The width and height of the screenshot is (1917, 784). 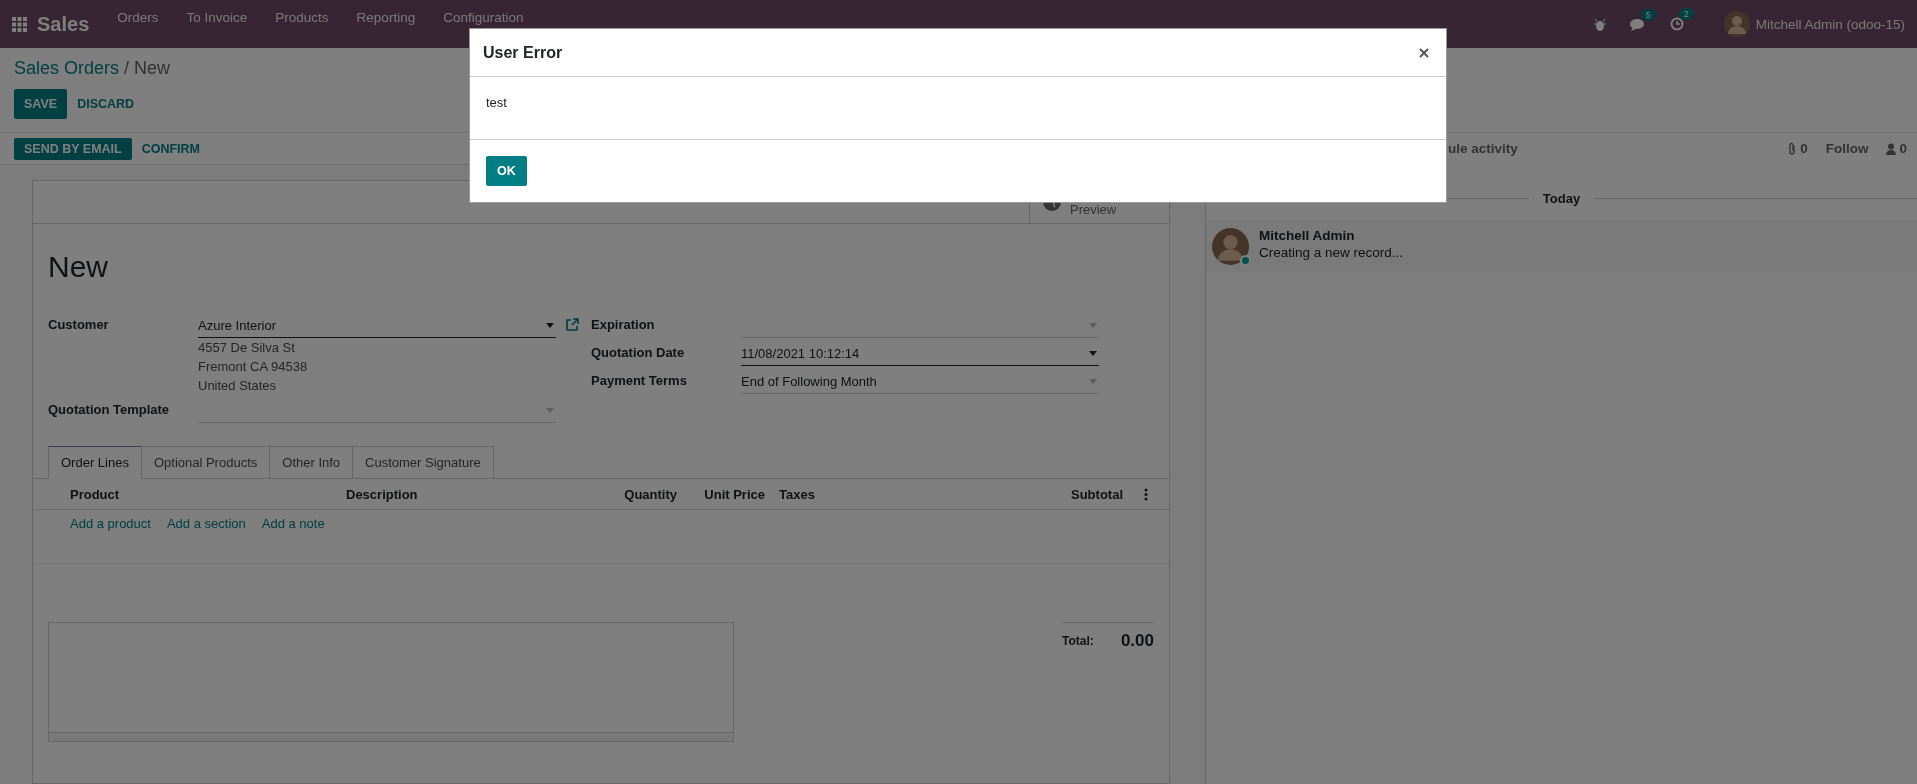 I want to click on external-link-icon, so click(x=572, y=324).